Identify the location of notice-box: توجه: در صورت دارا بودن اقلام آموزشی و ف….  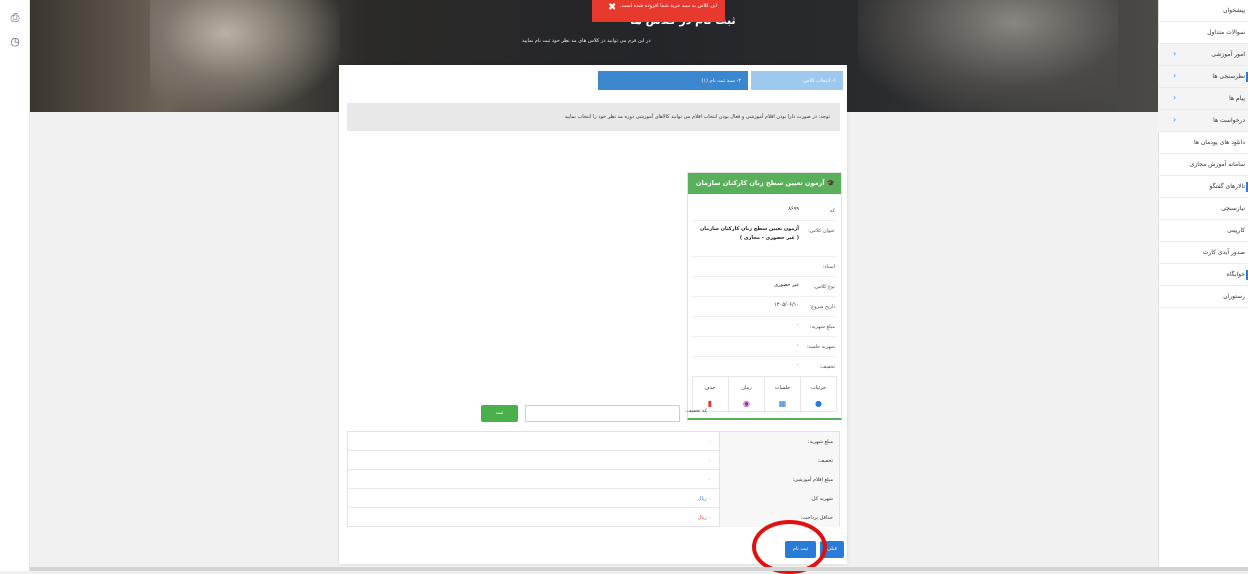
(593, 117).